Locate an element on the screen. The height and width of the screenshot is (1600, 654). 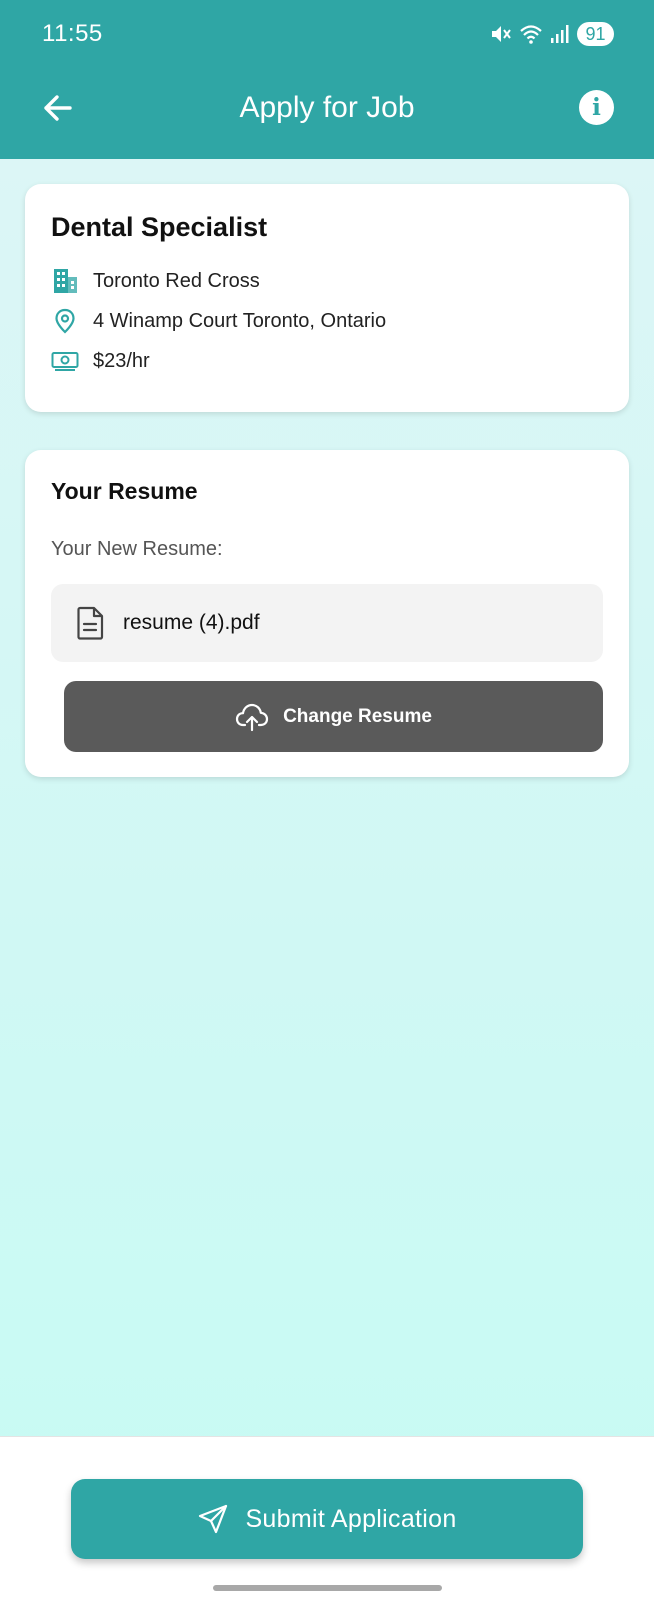
battery-indicator: 91 is located at coordinates (595, 34).